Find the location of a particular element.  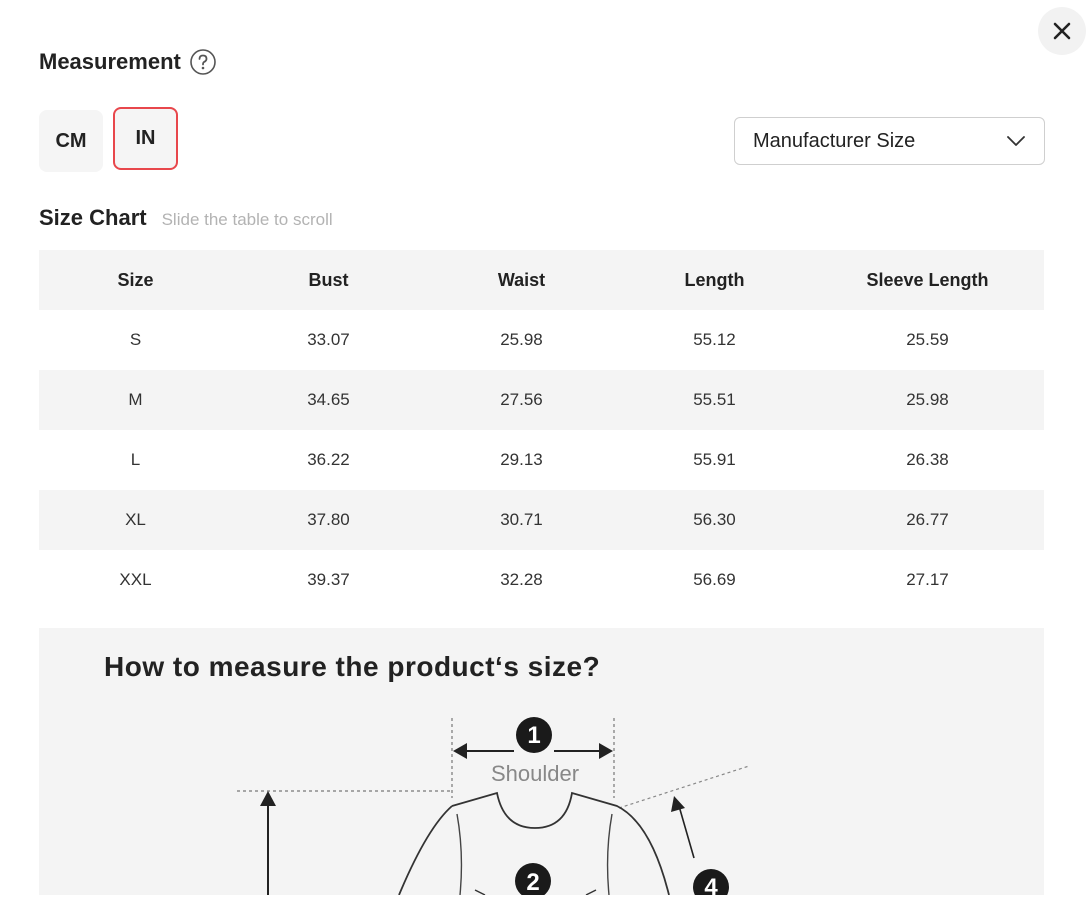

table-cell: 29.13 is located at coordinates (521, 459).